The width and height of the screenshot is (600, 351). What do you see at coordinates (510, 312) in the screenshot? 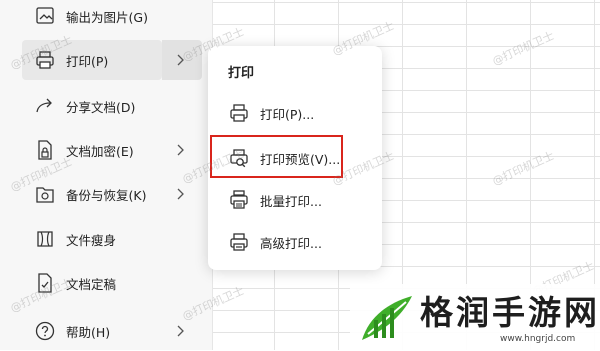
I see `logo-title: 格润手游网` at bounding box center [510, 312].